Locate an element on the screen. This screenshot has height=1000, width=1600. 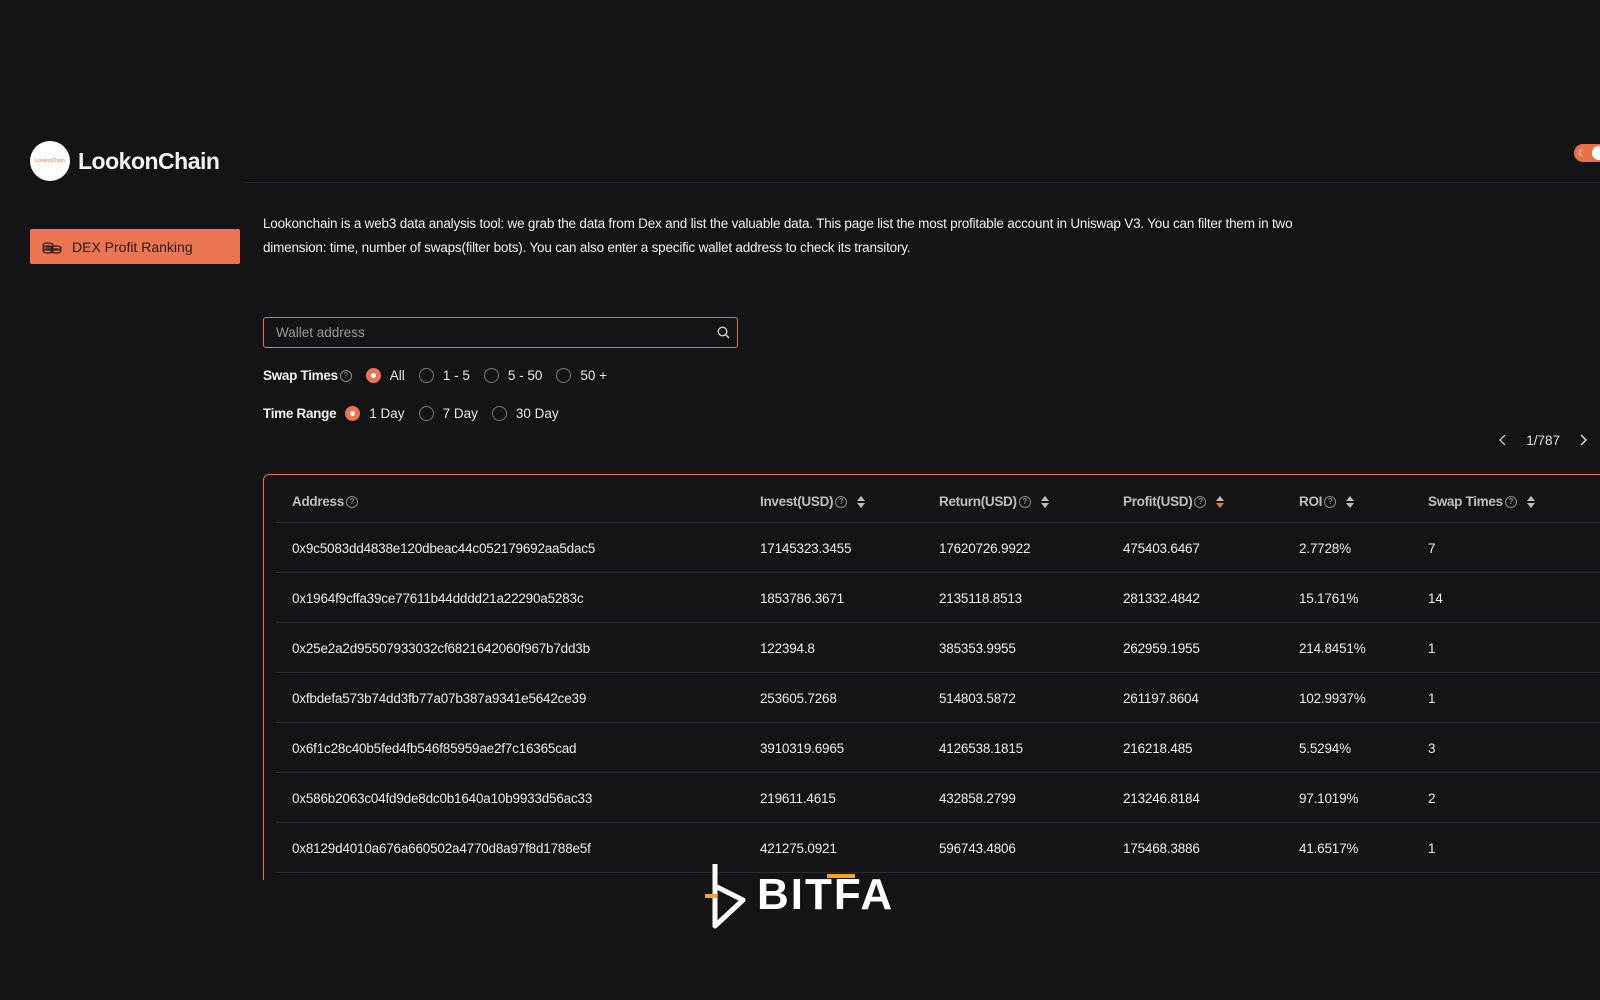
cell-return: 2135118.8513 is located at coordinates (980, 598).